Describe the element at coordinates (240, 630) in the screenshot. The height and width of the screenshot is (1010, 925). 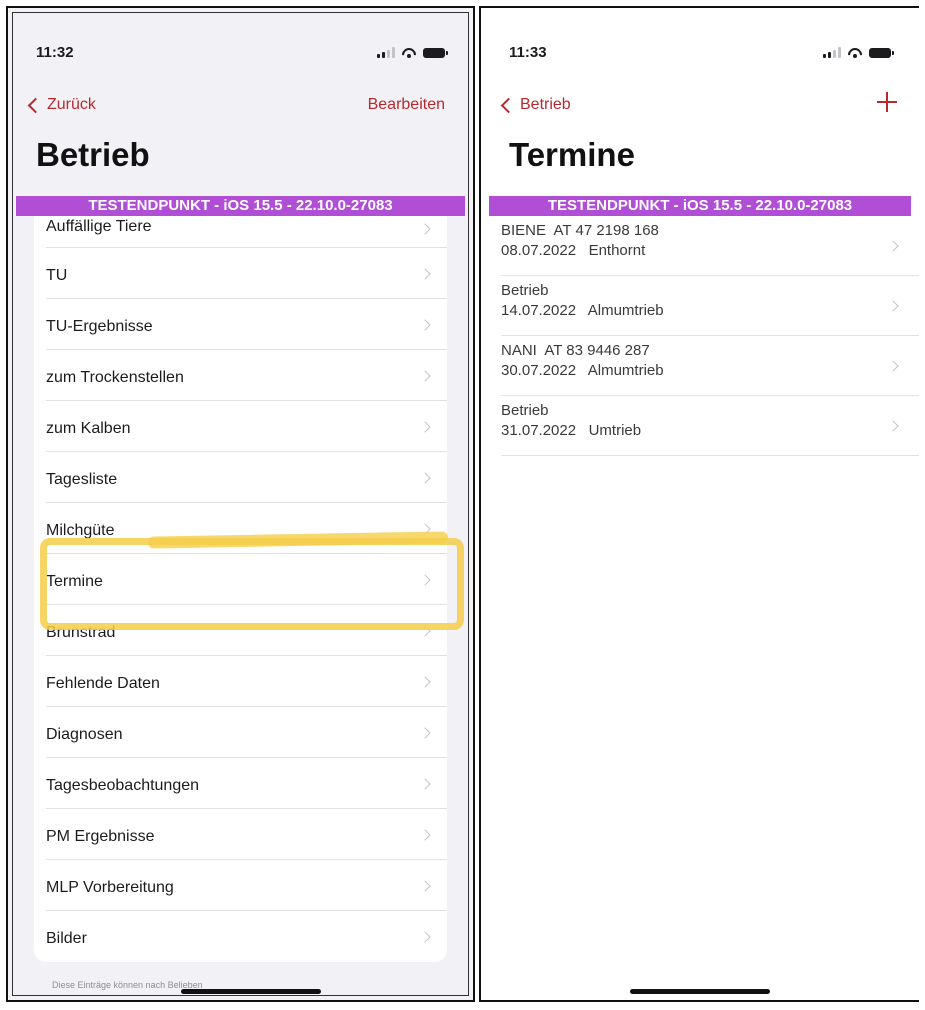
I see `list-item: Brunstrad` at that location.